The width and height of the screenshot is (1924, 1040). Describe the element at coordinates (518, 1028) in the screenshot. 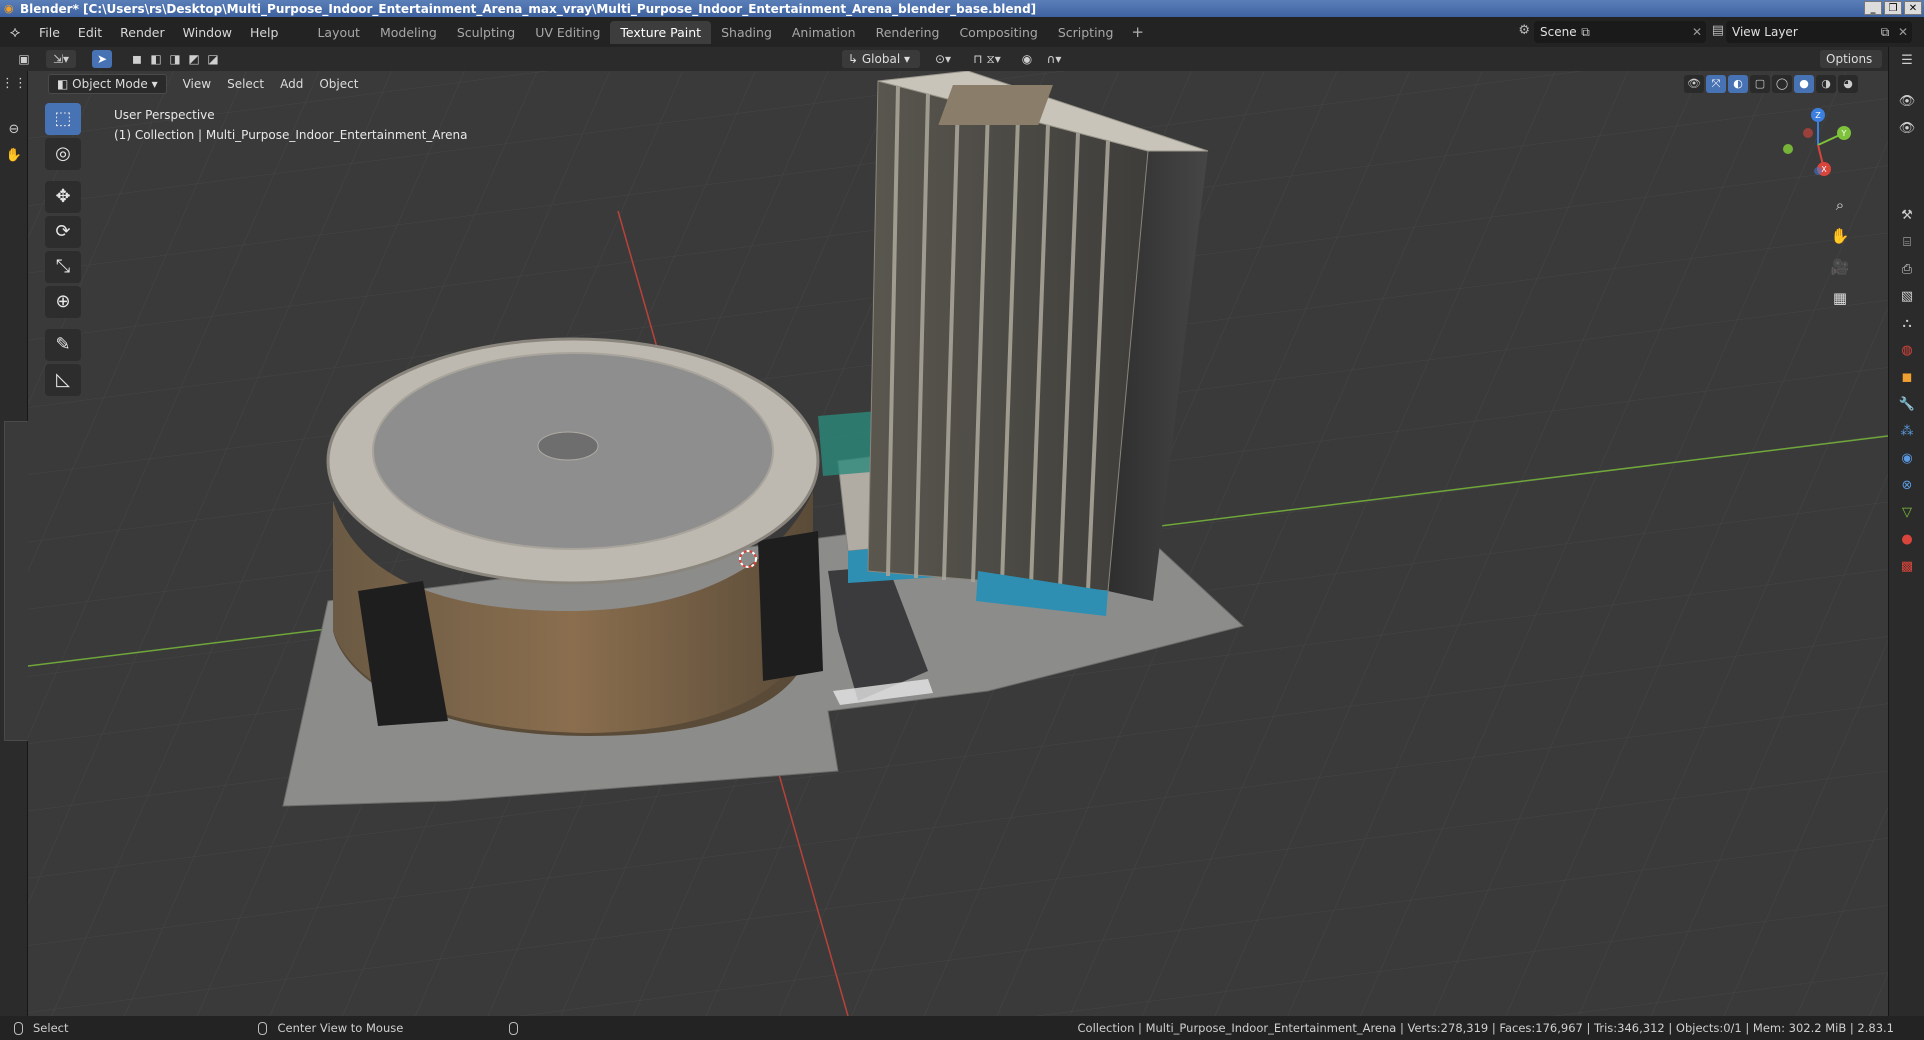

I see `status-right-click` at that location.